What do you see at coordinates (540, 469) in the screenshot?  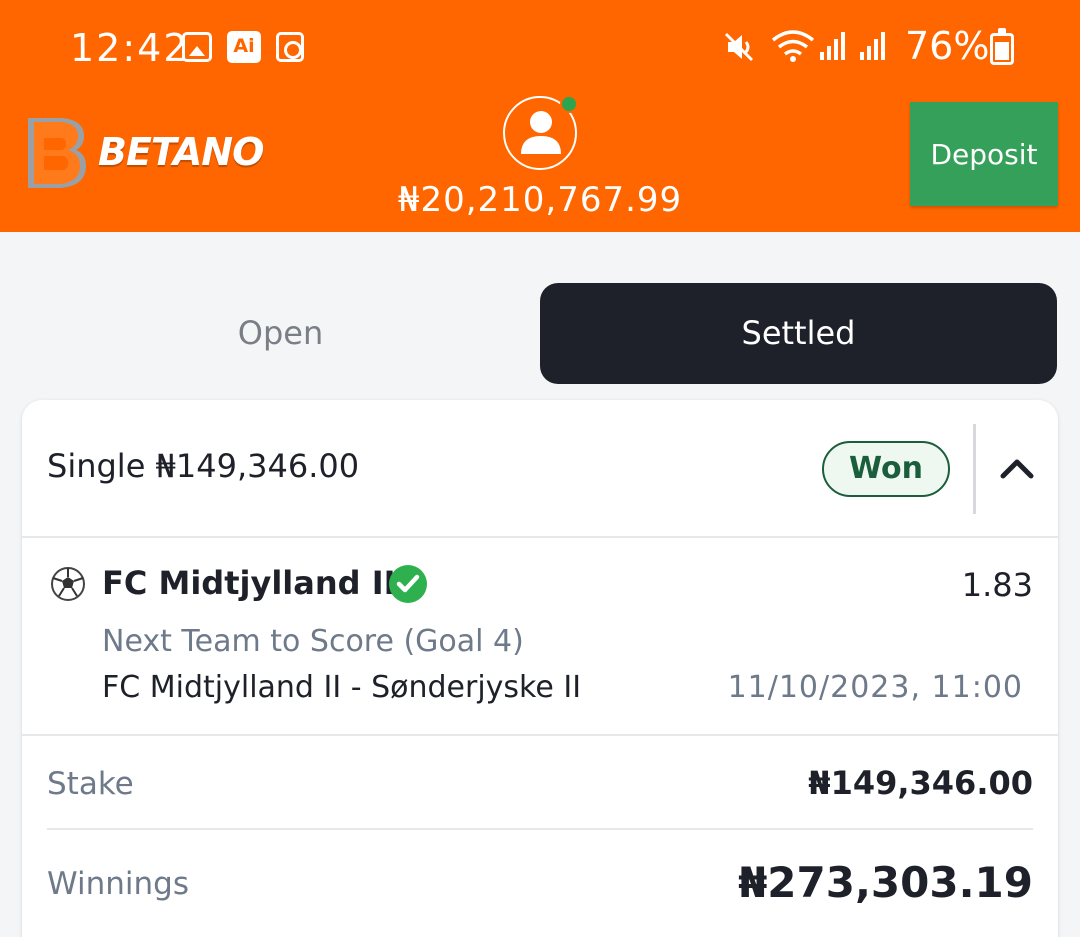 I see `bet-card-header: Single ₦149,346.00 Won` at bounding box center [540, 469].